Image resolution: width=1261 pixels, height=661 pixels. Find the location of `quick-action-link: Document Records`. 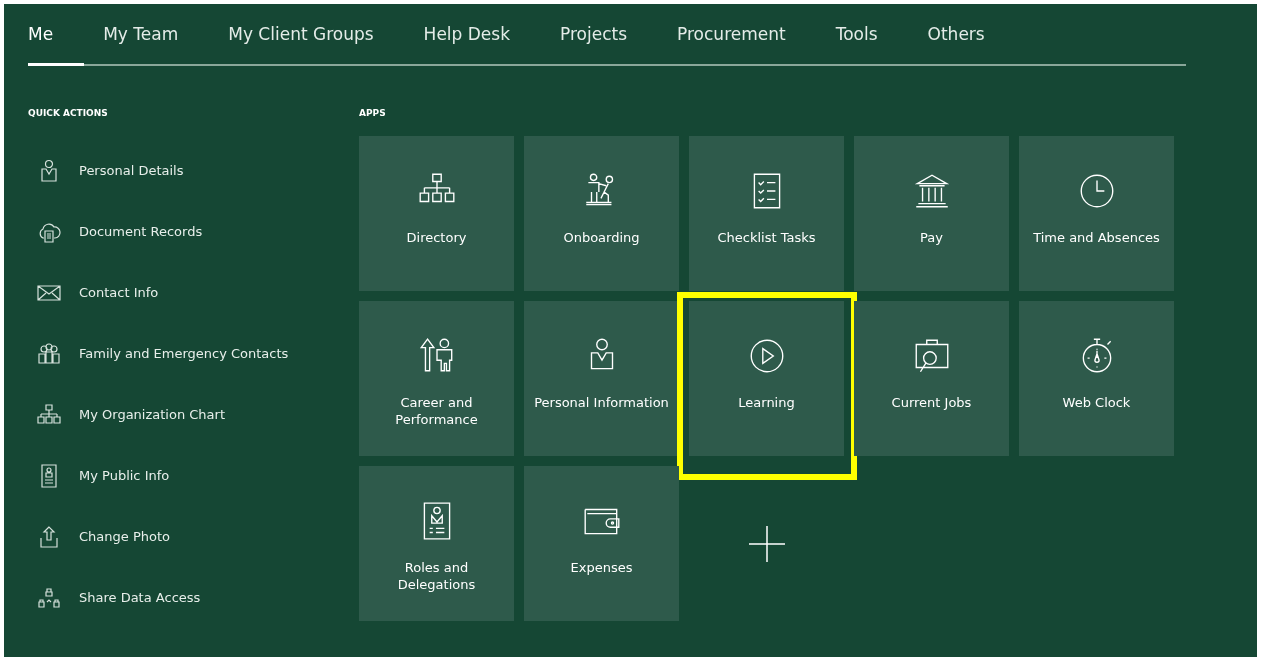

quick-action-link: Document Records is located at coordinates (193, 231).